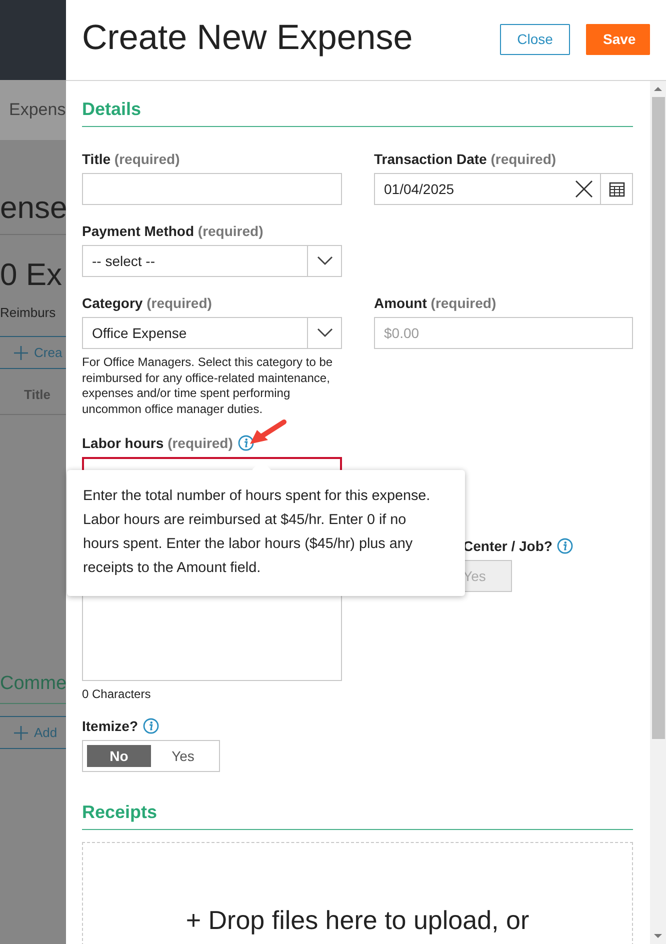 This screenshot has height=944, width=666. I want to click on date-field: 01/04/2025, so click(503, 189).